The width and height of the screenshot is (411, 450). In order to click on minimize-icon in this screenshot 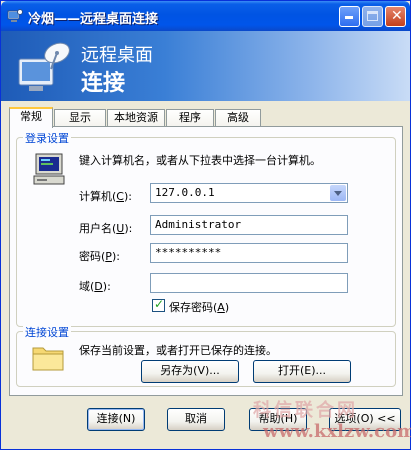, I will do `click(349, 17)`.